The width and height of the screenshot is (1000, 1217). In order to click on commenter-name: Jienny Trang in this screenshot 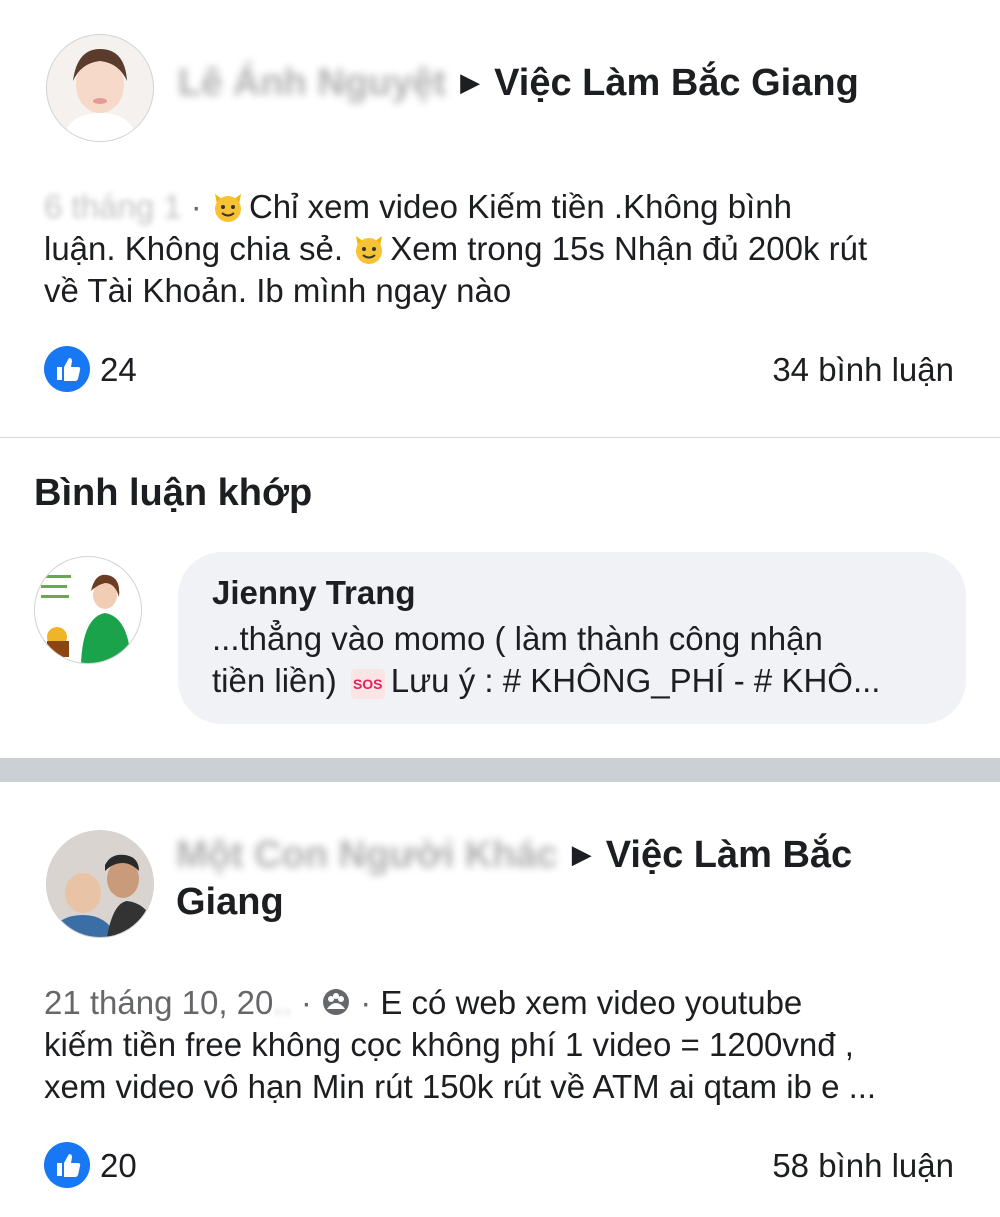, I will do `click(314, 593)`.